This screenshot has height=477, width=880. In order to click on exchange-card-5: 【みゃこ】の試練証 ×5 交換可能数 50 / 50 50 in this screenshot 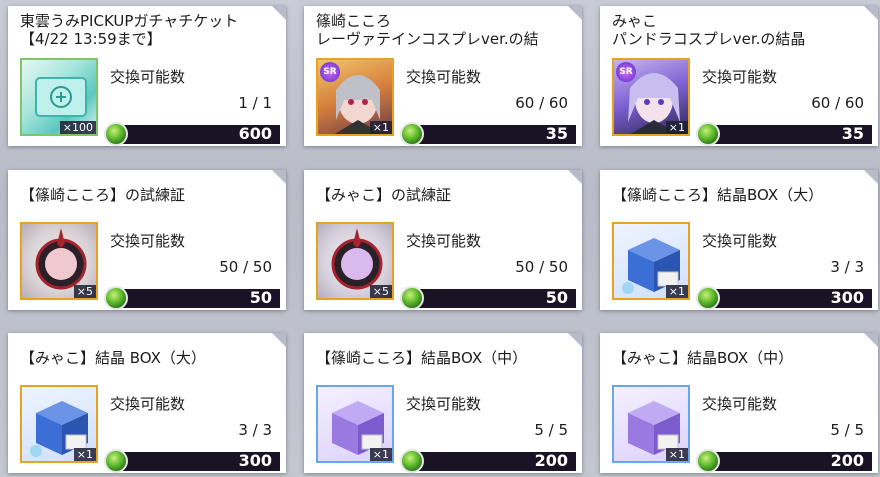, I will do `click(443, 240)`.